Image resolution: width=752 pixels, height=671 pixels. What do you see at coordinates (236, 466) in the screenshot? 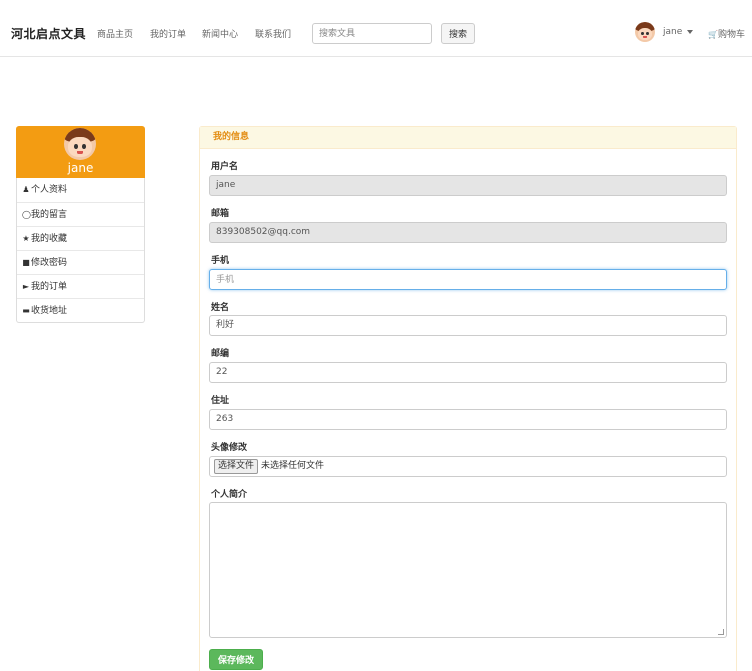
I see `choose-file-button: 选择文件` at bounding box center [236, 466].